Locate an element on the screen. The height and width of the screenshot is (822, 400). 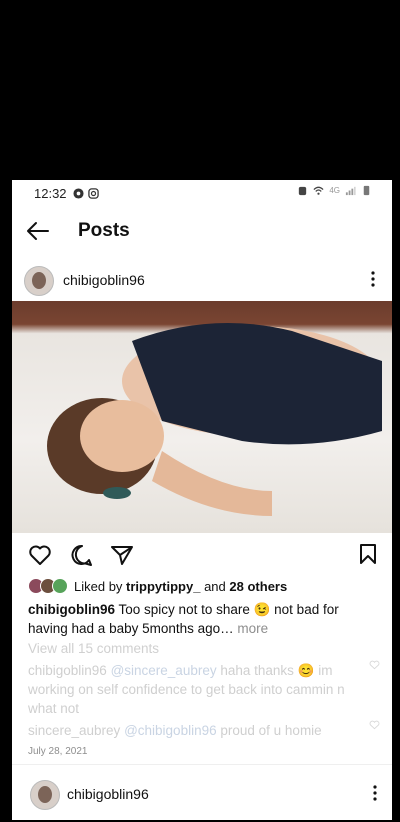
heart-icon is located at coordinates (40, 555).